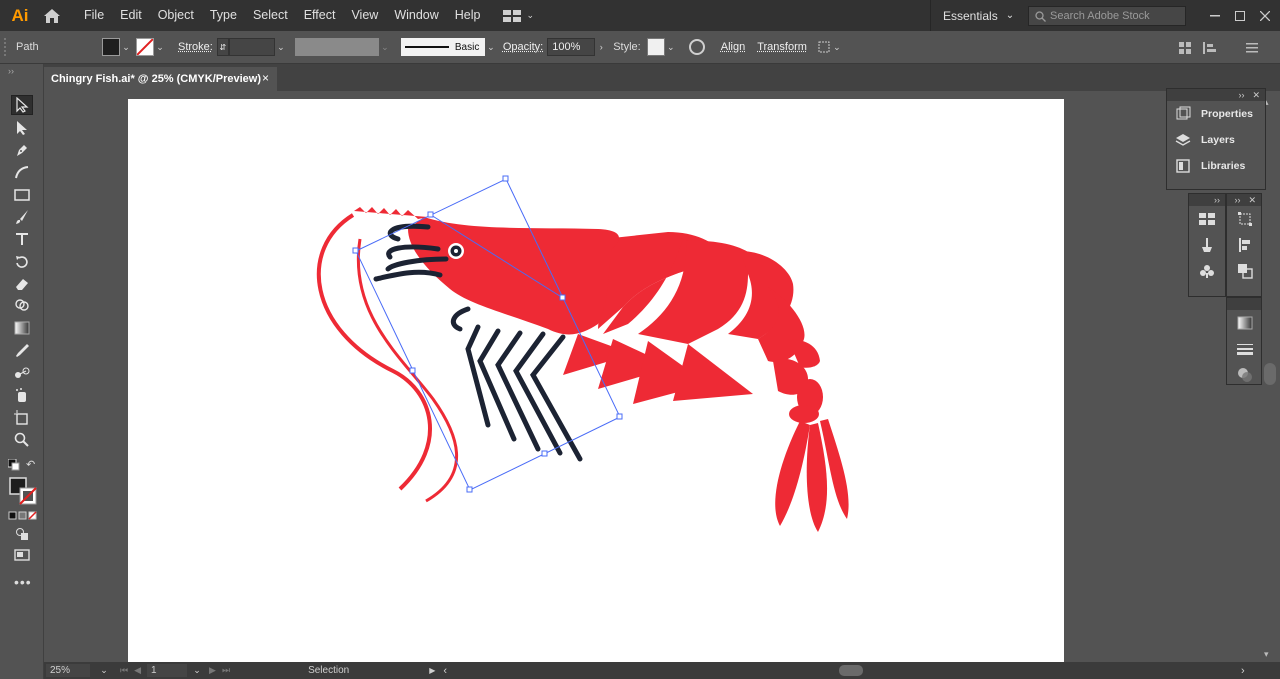  Describe the element at coordinates (1207, 271) in the screenshot. I see `symbols-icon` at that location.